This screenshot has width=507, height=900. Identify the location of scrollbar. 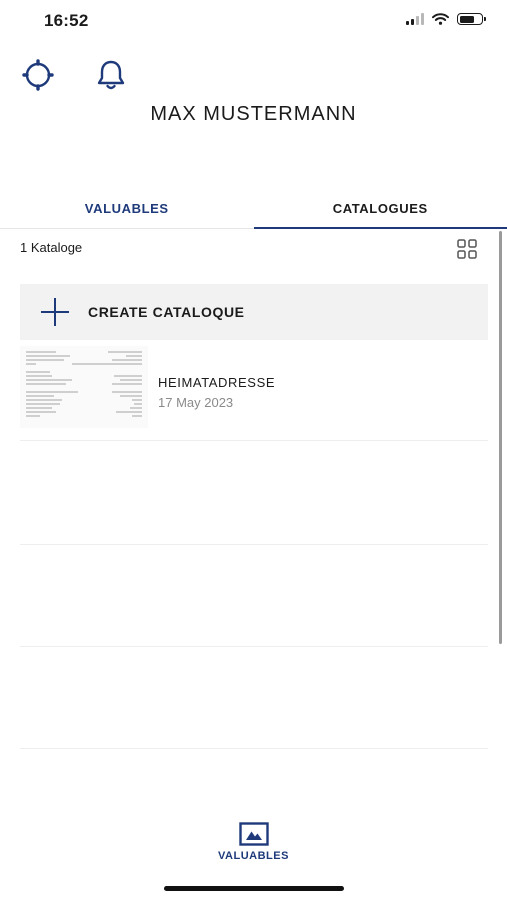
(500, 437).